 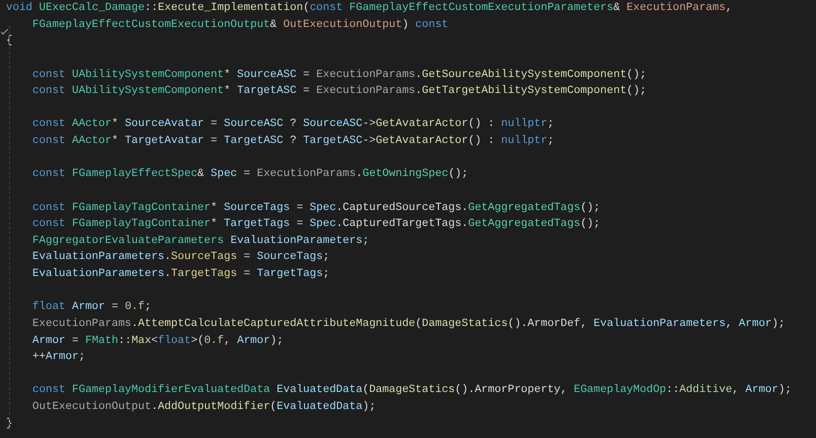 What do you see at coordinates (412, 390) in the screenshot?
I see `code-line: const FGameplayModifierEvaluatedData EvaluatedData(DamageStatics().ArmorProperty, EGameplayModOp::Additive, Armor);` at bounding box center [412, 390].